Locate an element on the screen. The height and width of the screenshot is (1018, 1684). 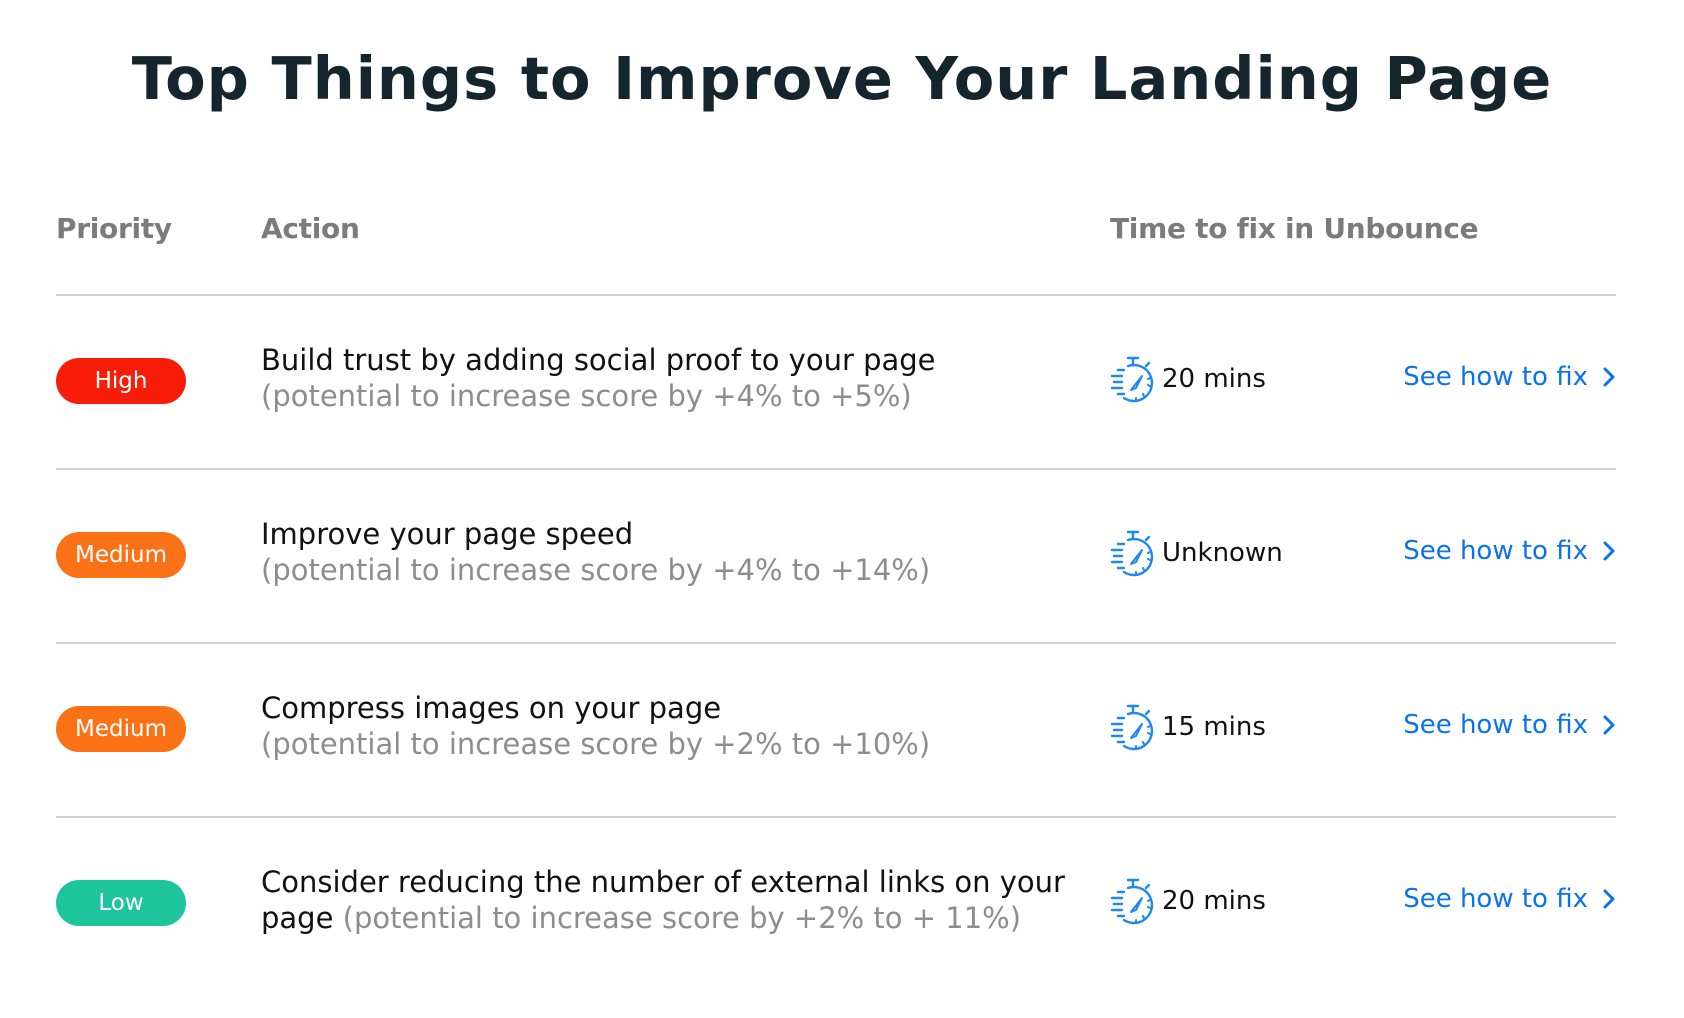
time-to-fix: 15 mins is located at coordinates (1188, 727).